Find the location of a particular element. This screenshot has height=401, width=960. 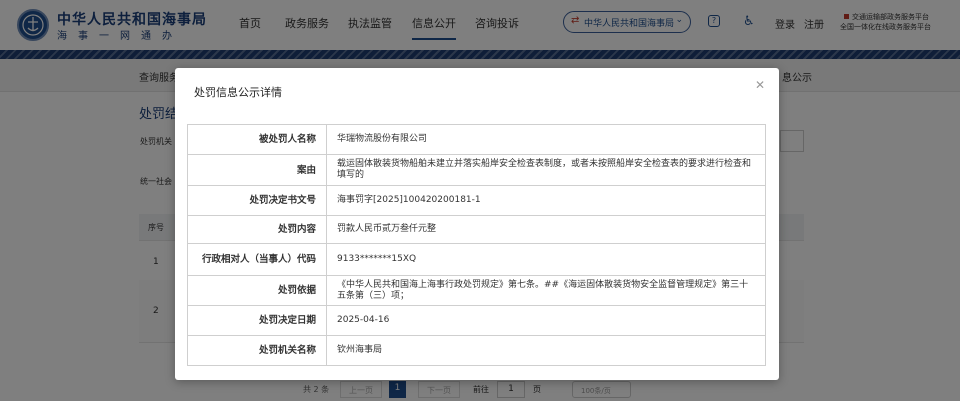

detail-row-party-code: 行政相对人（当事人）代码 9133*******15XQ is located at coordinates (476, 259).